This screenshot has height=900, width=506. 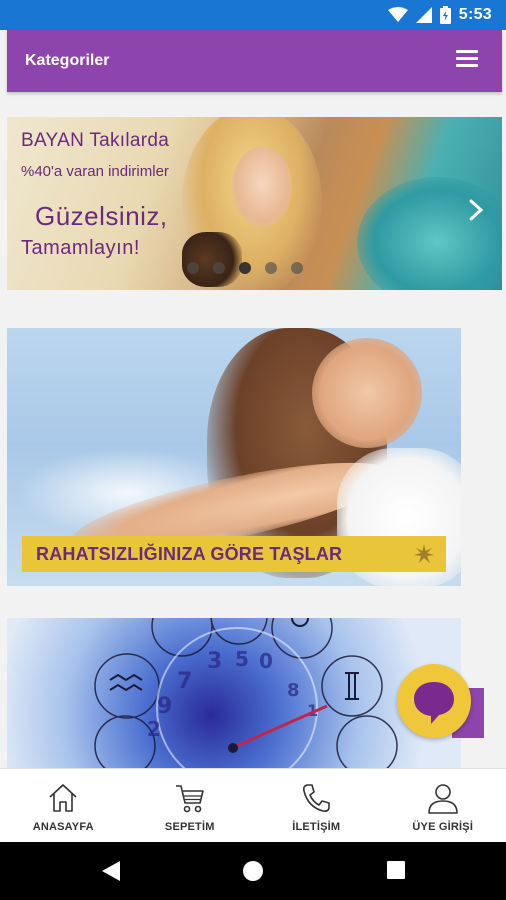 I want to click on home-circle-icon, so click(x=253, y=871).